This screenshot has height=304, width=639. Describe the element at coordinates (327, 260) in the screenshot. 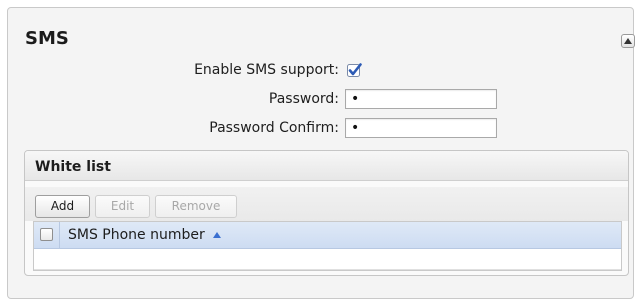

I see `table-row-empty` at that location.